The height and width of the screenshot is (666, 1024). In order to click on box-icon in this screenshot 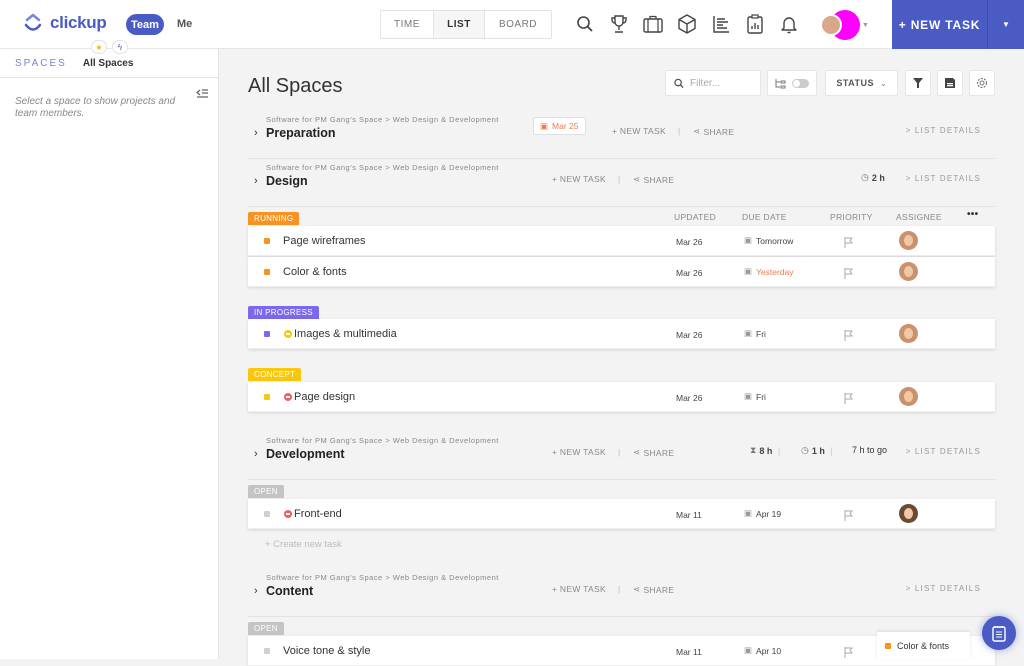, I will do `click(687, 24)`.